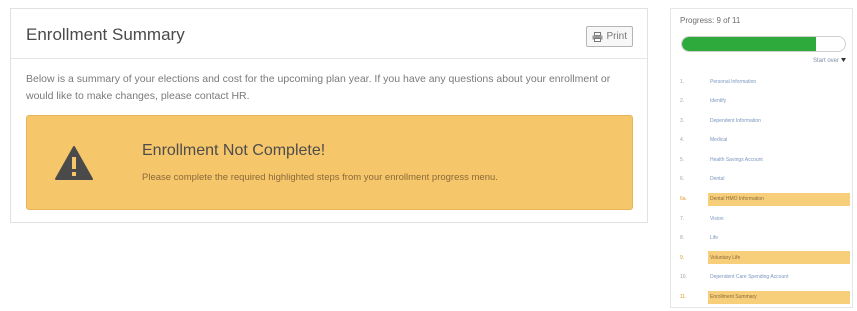 This screenshot has height=311, width=857. What do you see at coordinates (682, 179) in the screenshot?
I see `progress-step-number: 6.` at bounding box center [682, 179].